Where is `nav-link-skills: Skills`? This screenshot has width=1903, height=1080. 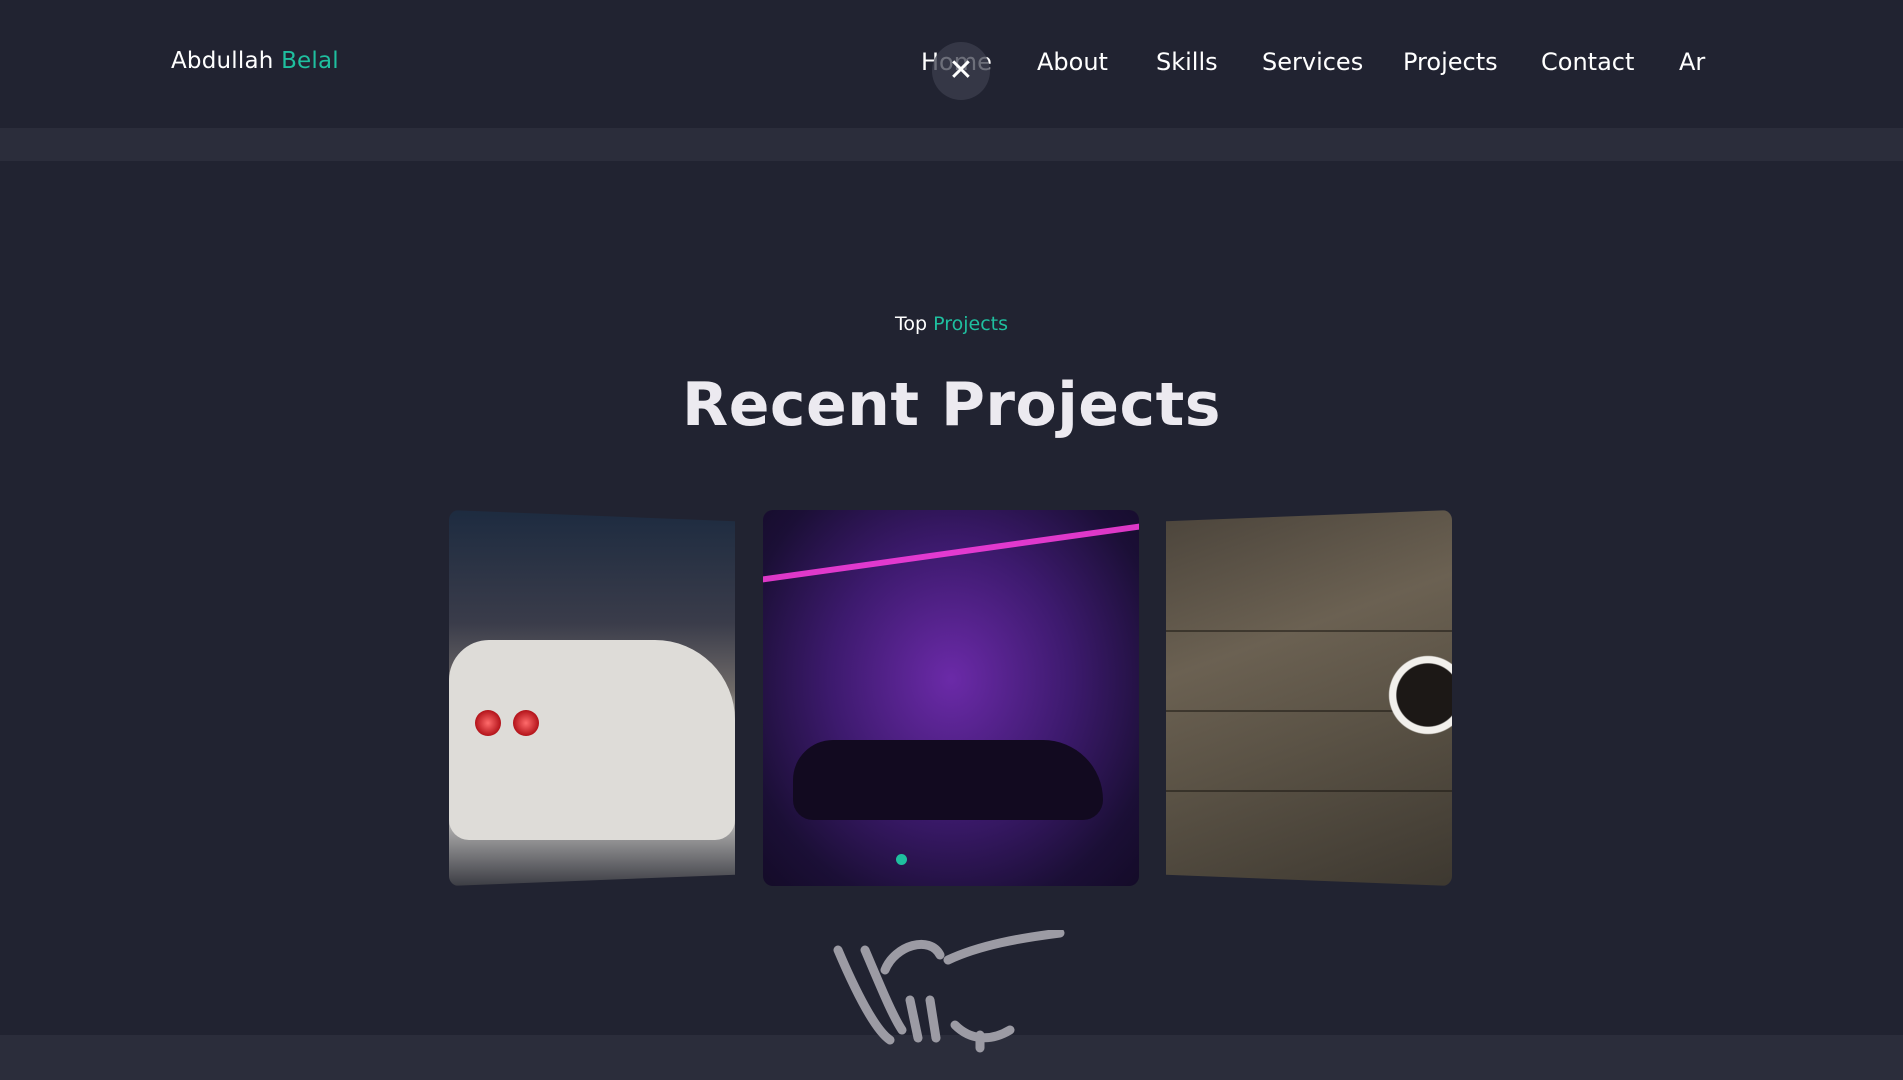 nav-link-skills: Skills is located at coordinates (1187, 62).